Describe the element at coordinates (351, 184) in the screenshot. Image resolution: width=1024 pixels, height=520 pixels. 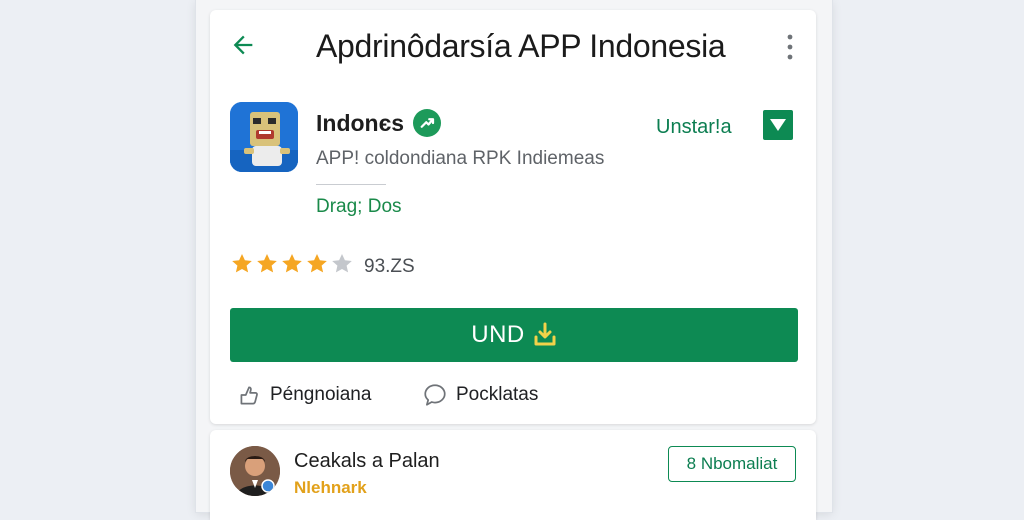
I see `divider` at that location.